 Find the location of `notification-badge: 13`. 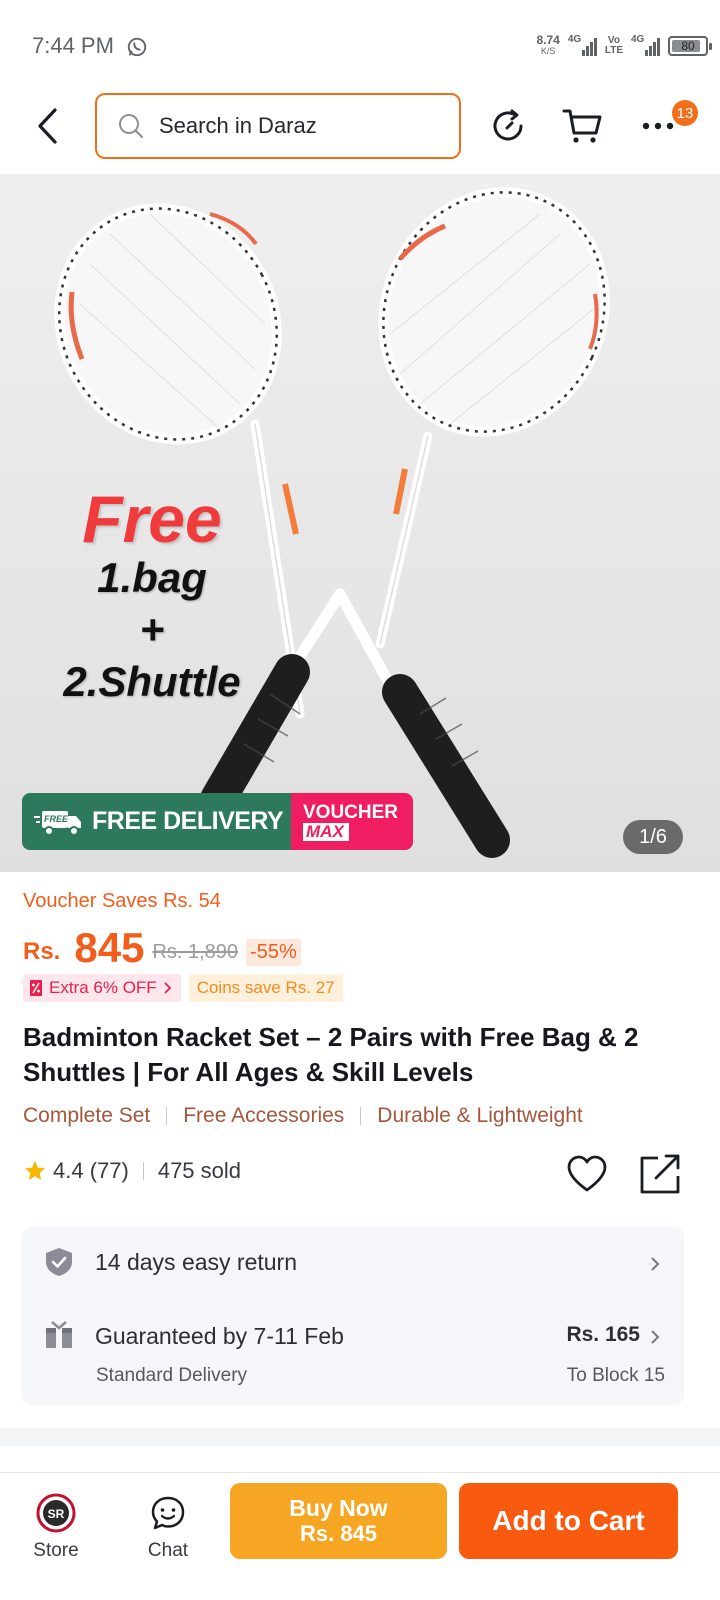

notification-badge: 13 is located at coordinates (685, 113).